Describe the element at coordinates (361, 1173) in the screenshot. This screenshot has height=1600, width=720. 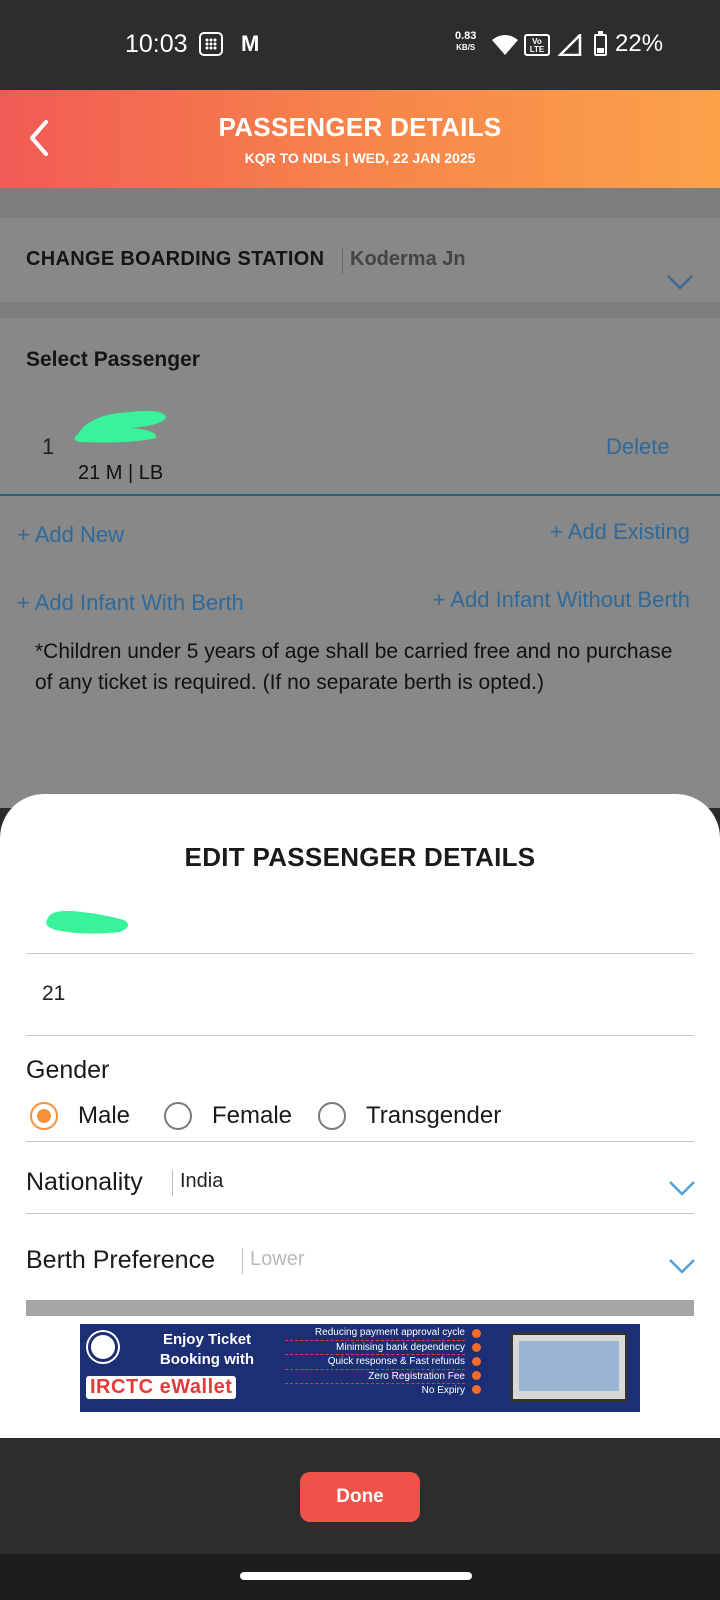
I see `nationality-select: Nationality India` at that location.